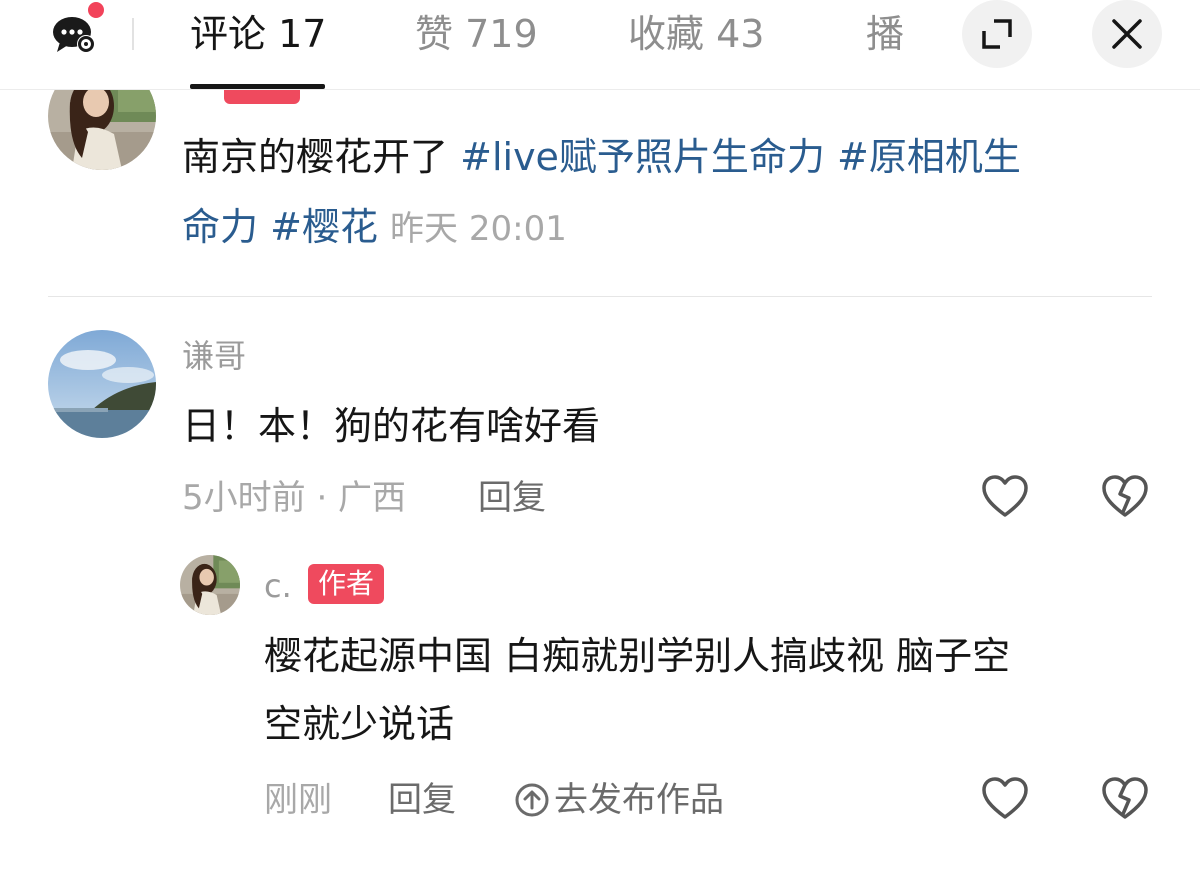  Describe the element at coordinates (600, 45) in the screenshot. I see `comments-header: 评论 17 赞 719 收藏 43 播` at that location.